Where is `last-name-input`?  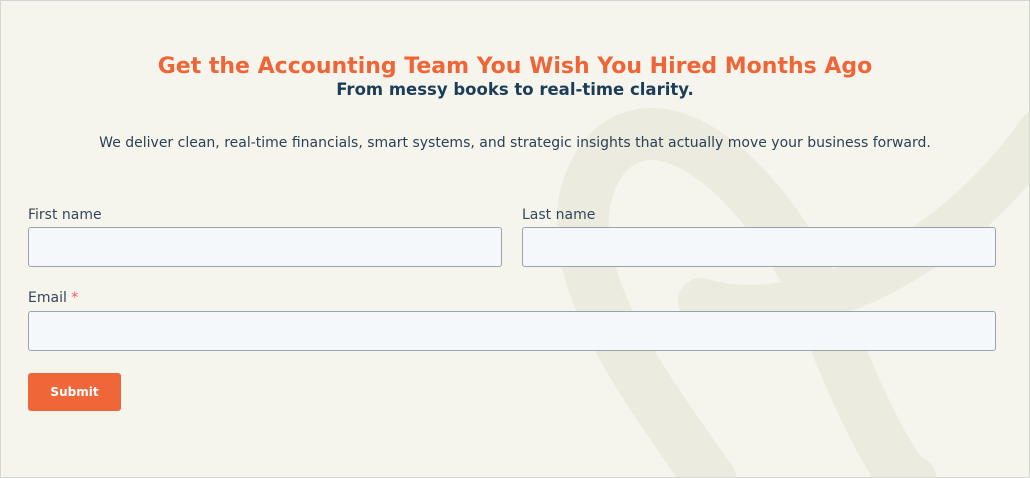 last-name-input is located at coordinates (759, 247).